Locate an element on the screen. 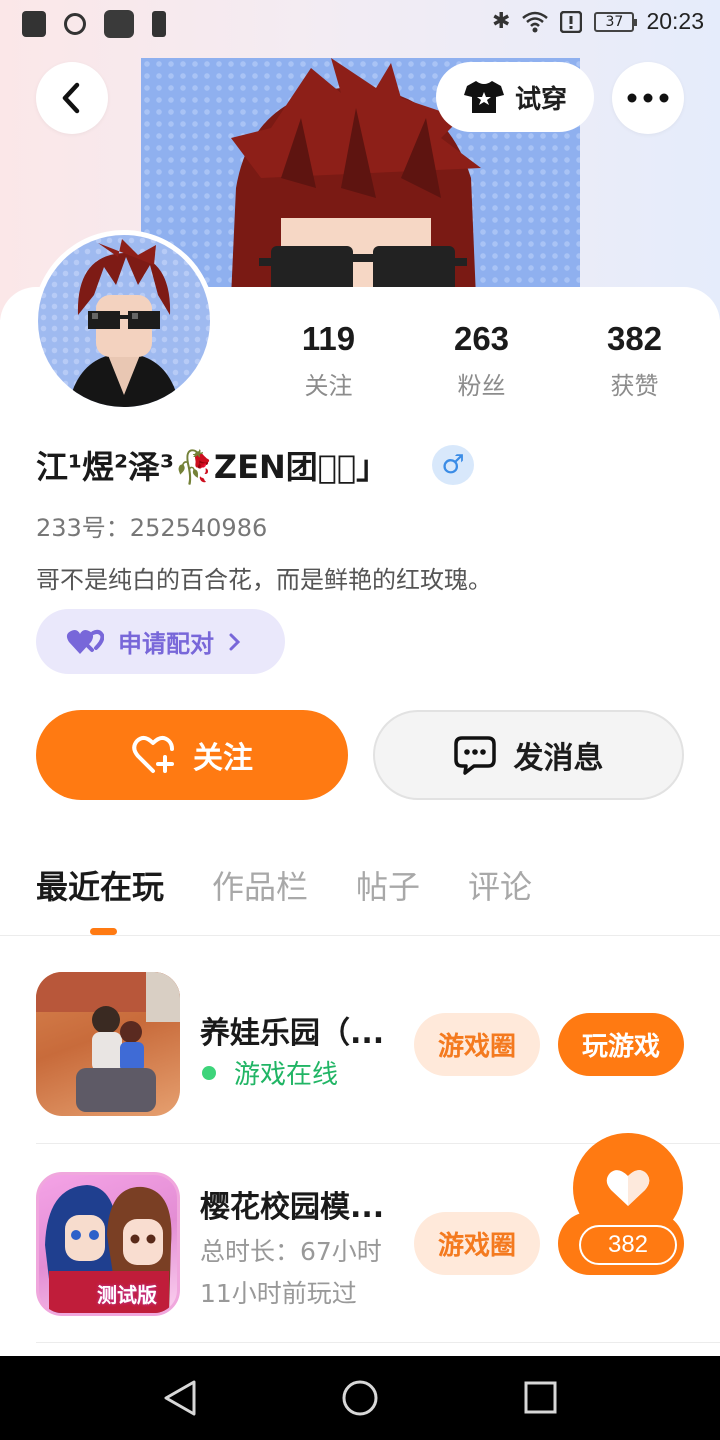 The height and width of the screenshot is (1440, 720). message-label: 发消息 is located at coordinates (558, 758).